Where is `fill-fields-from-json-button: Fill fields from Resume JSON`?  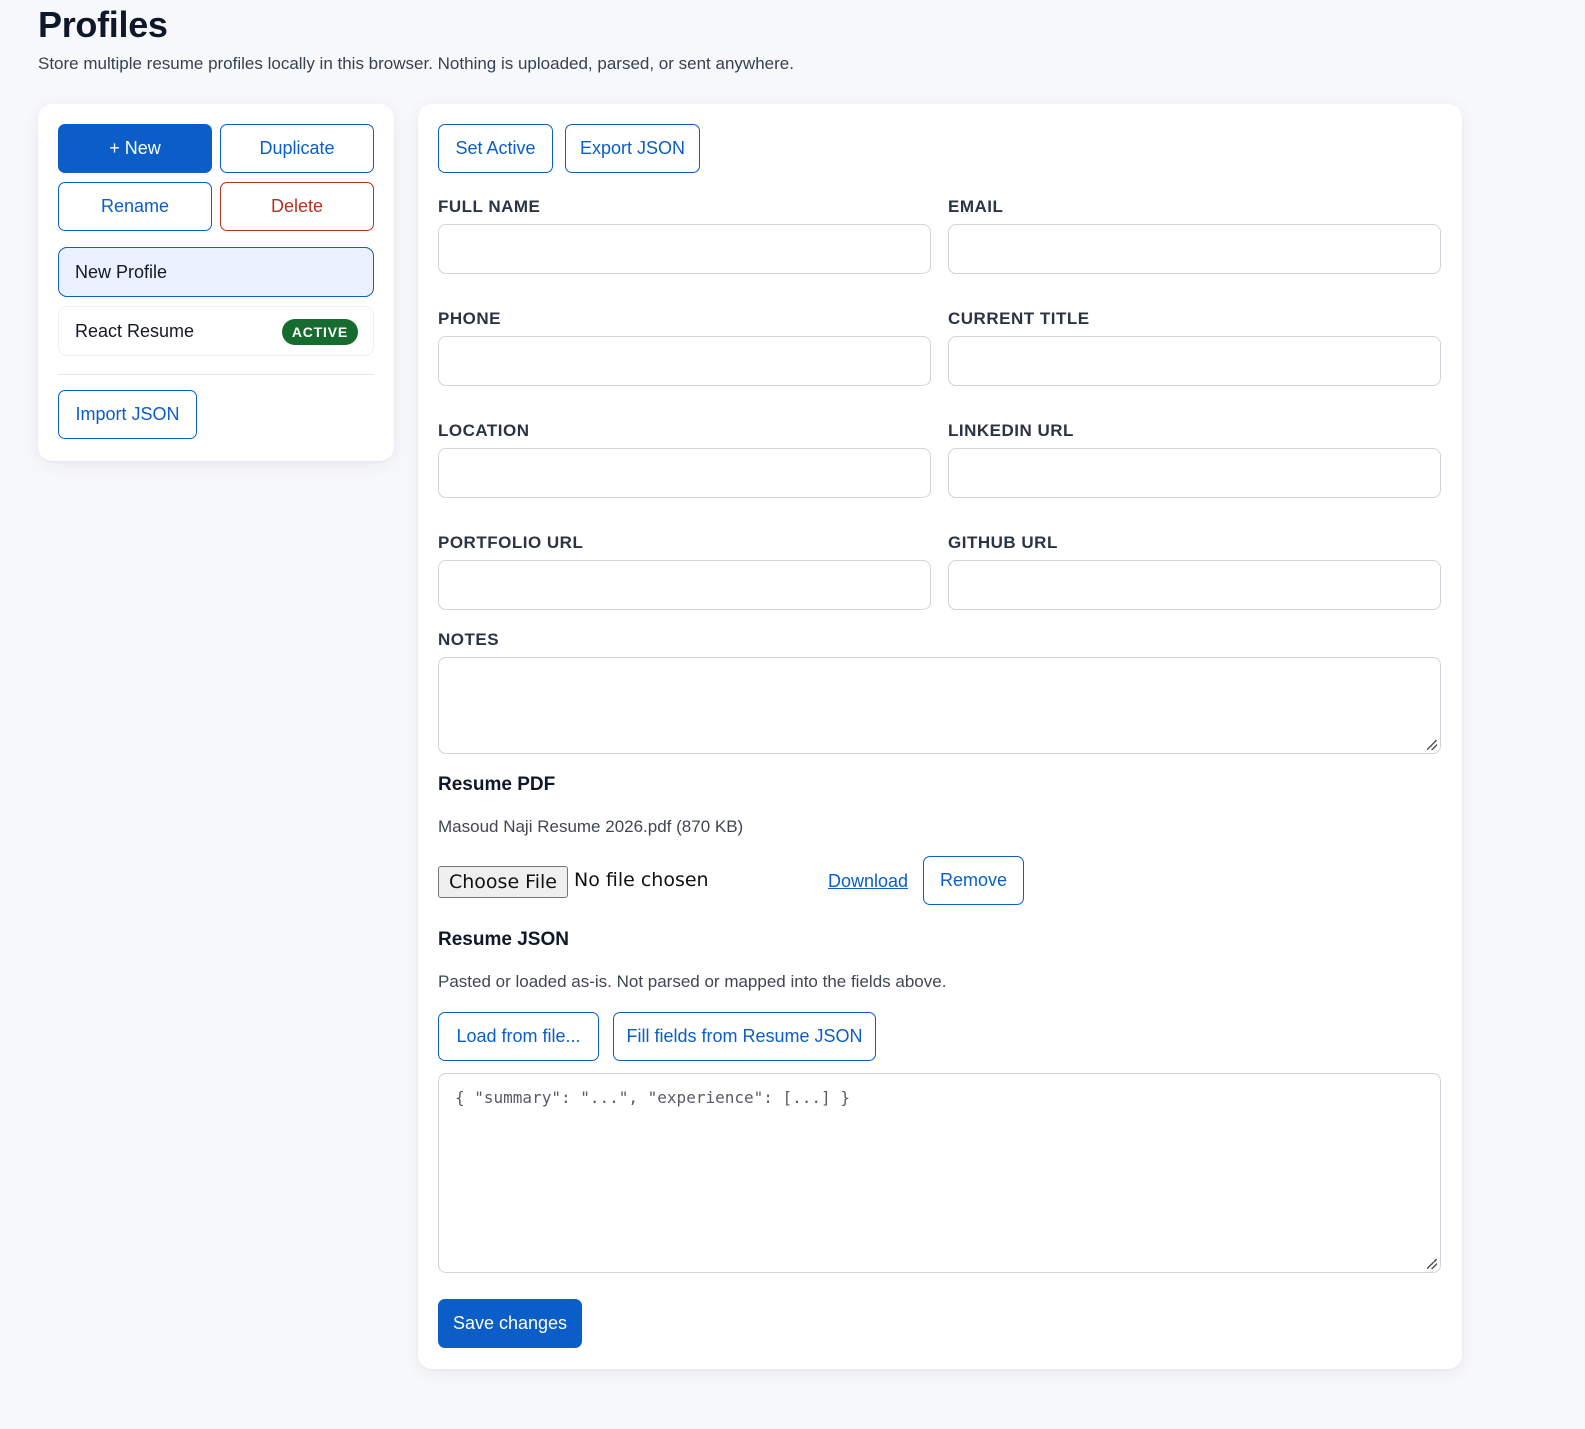
fill-fields-from-json-button: Fill fields from Resume JSON is located at coordinates (744, 1036).